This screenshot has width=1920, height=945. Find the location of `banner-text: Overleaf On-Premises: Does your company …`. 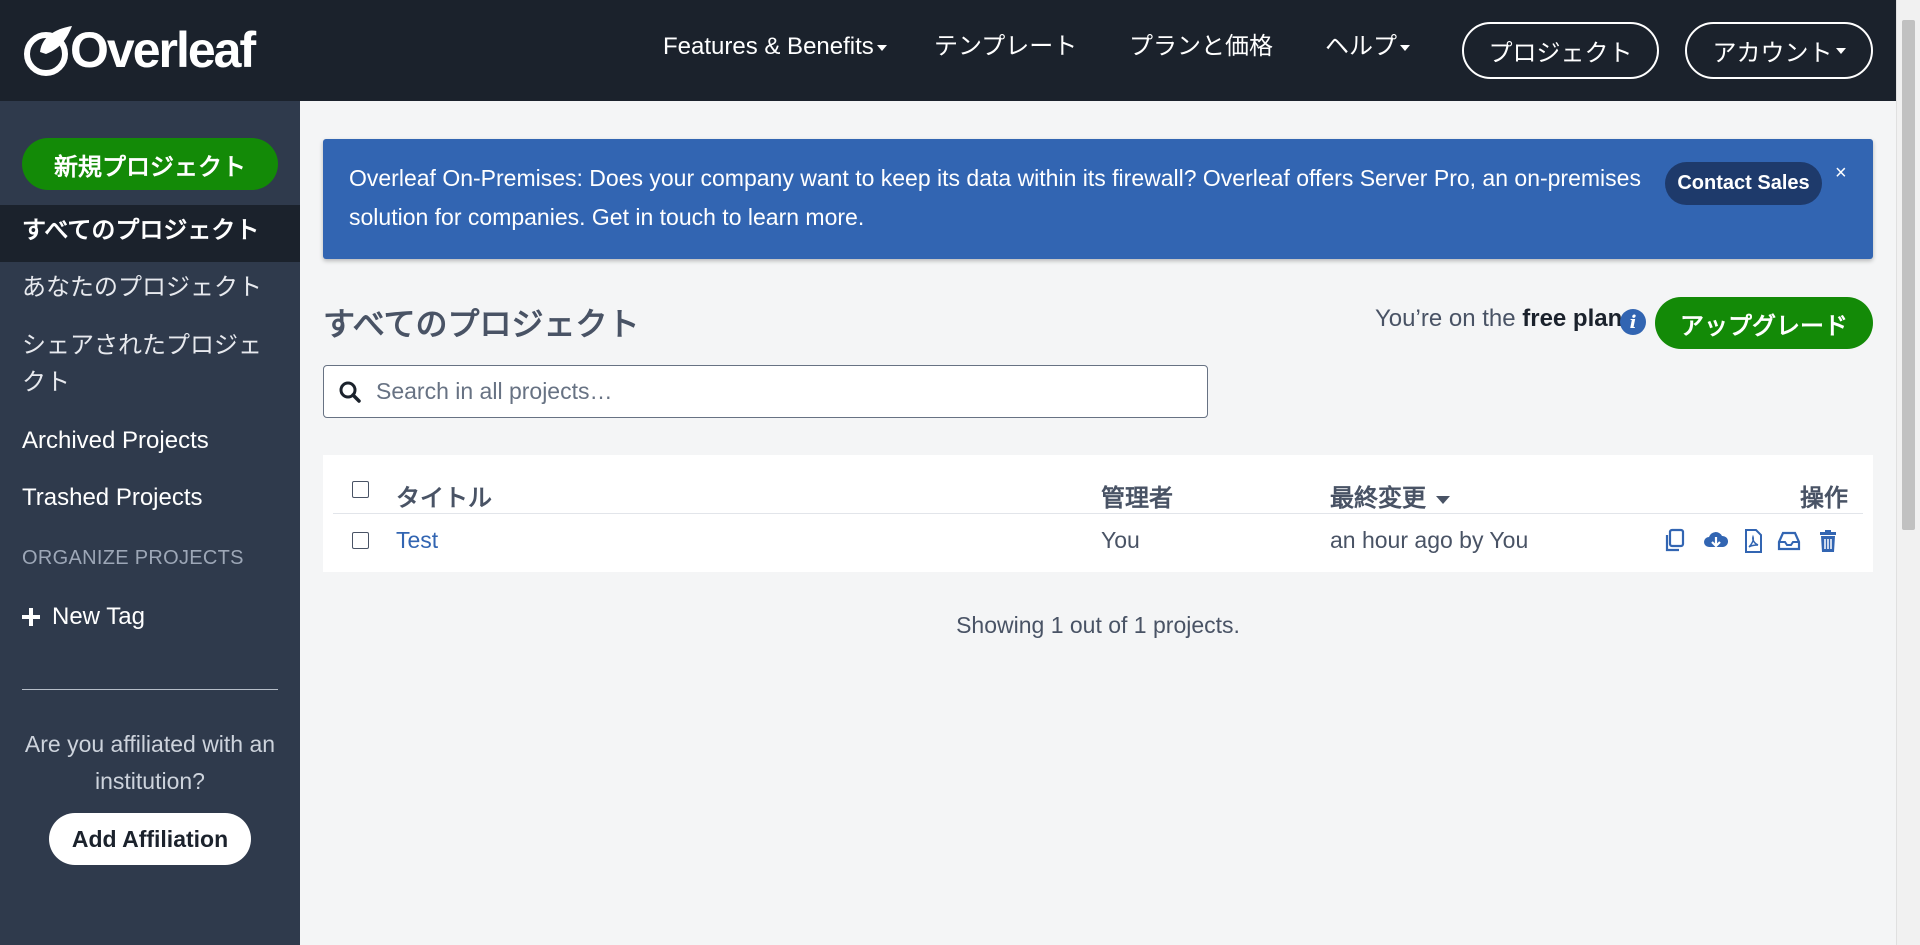

banner-text: Overleaf On-Premises: Does your company … is located at coordinates (995, 197).